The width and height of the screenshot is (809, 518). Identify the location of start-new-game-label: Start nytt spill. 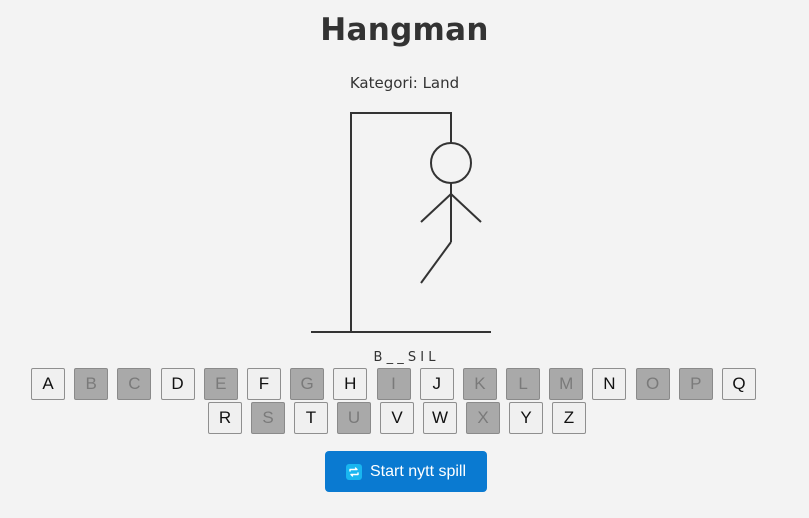
(418, 471).